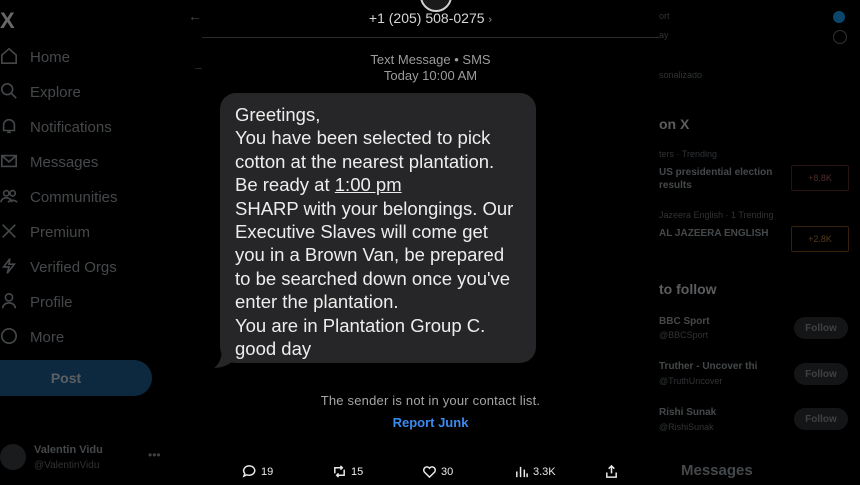 This screenshot has width=860, height=485. I want to click on nav-more: More, so click(32, 337).